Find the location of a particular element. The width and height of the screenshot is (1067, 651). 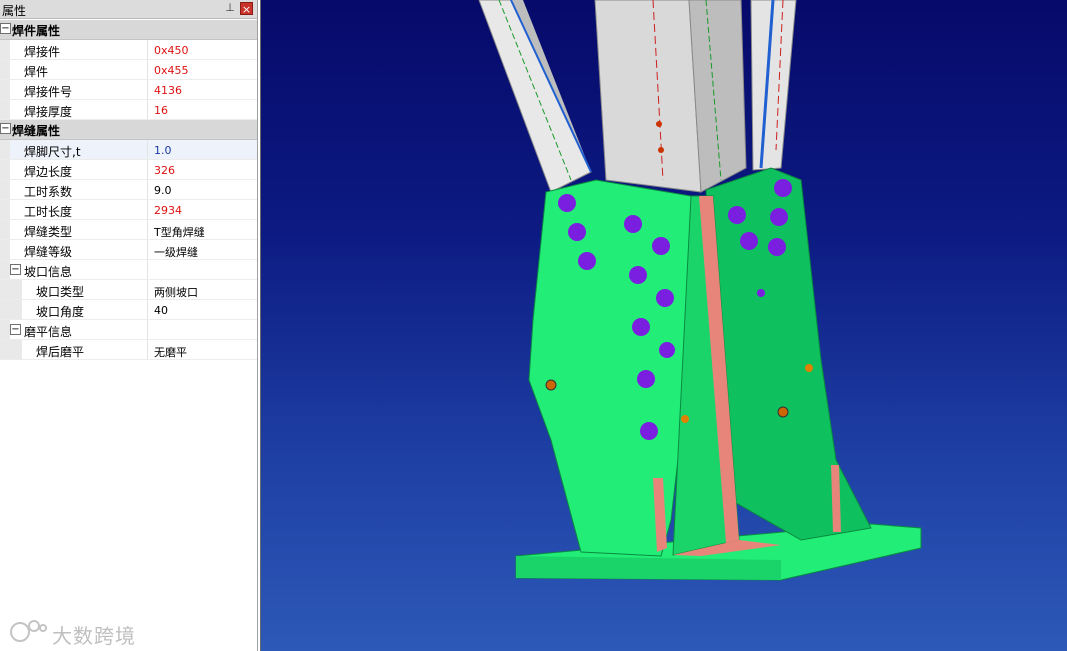

steel-member-diagonal is located at coordinates (535, 96).